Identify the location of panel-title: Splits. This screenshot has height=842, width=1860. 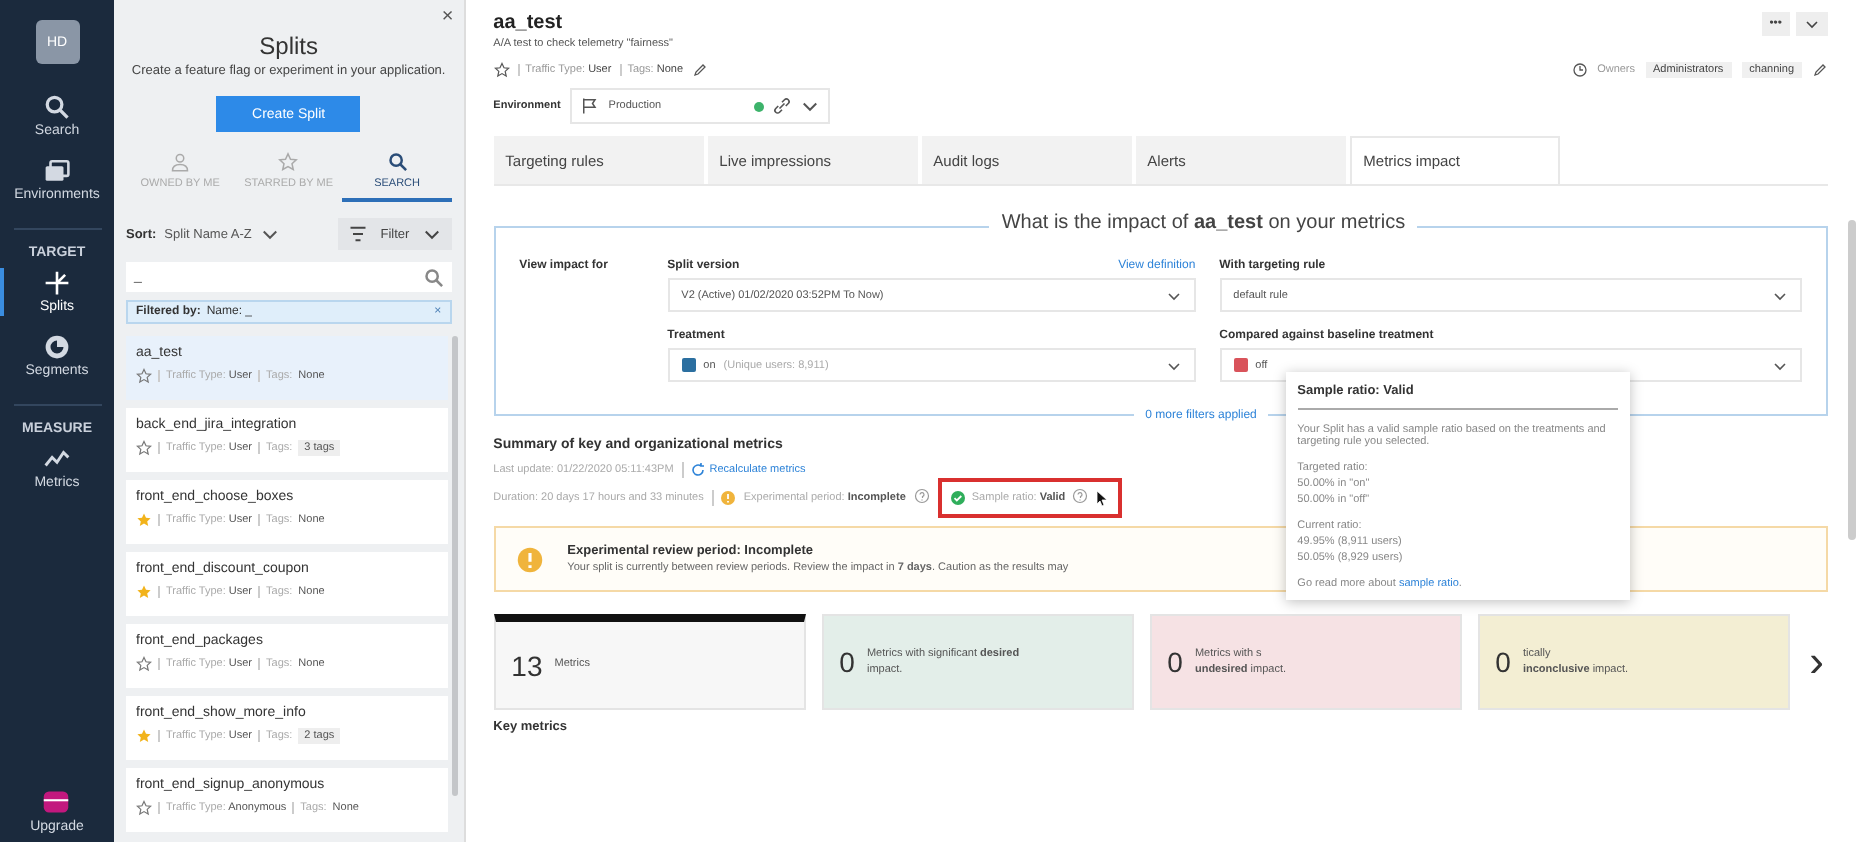
(288, 46).